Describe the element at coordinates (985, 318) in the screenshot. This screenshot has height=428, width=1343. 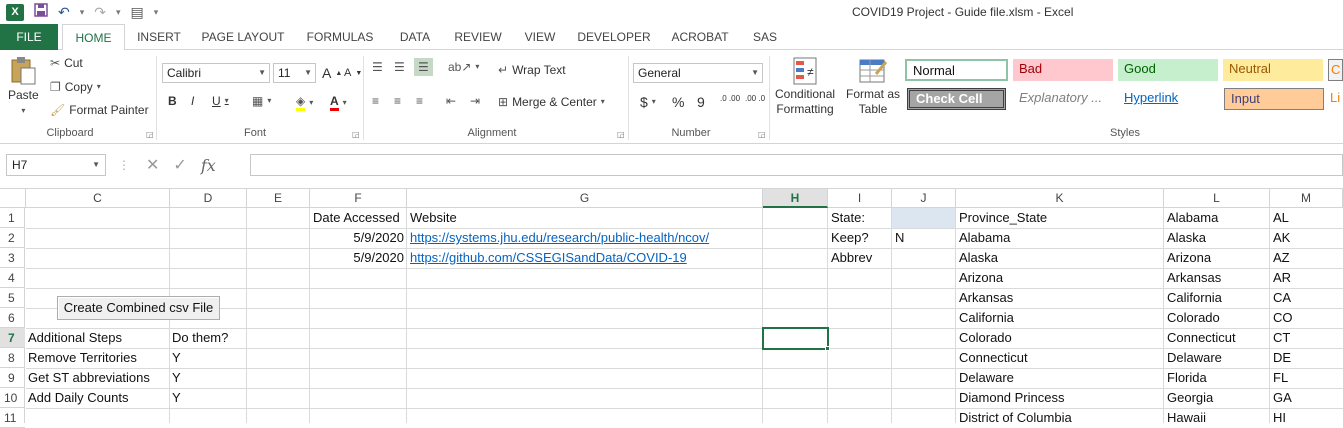
I see `cell-k6: California` at that location.